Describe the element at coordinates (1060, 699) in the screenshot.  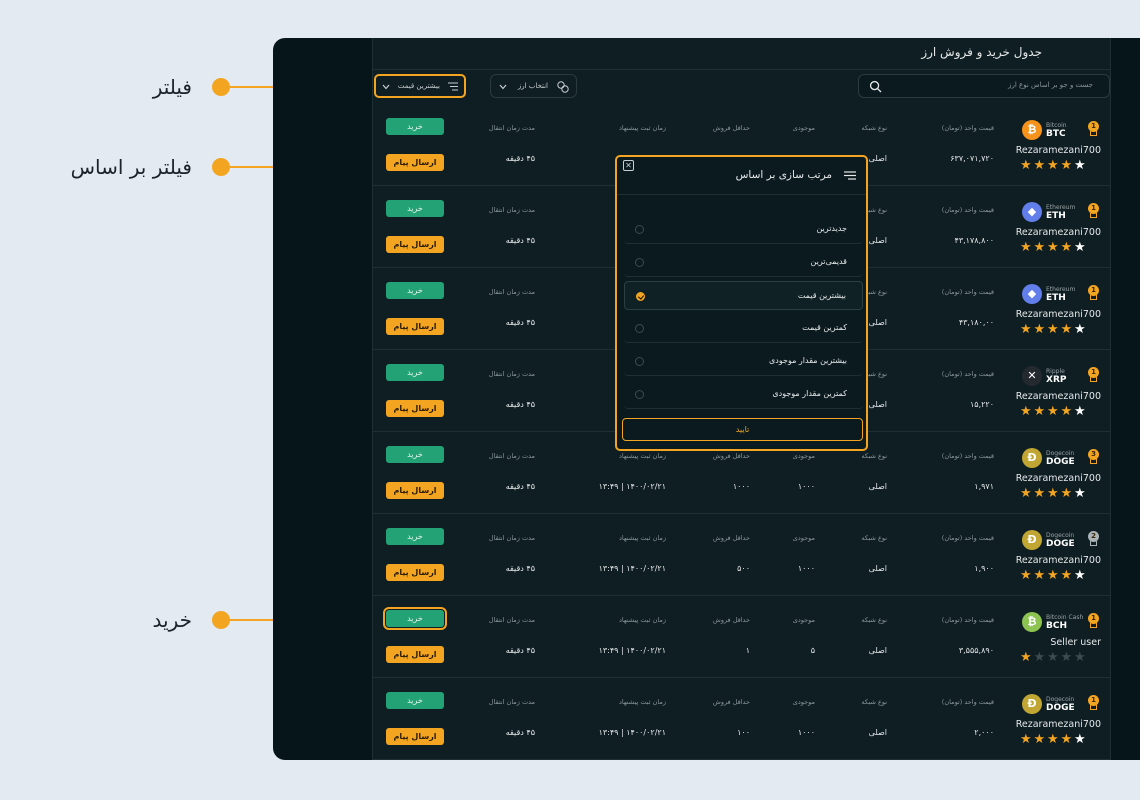
I see `coin-name: Dogecoin` at that location.